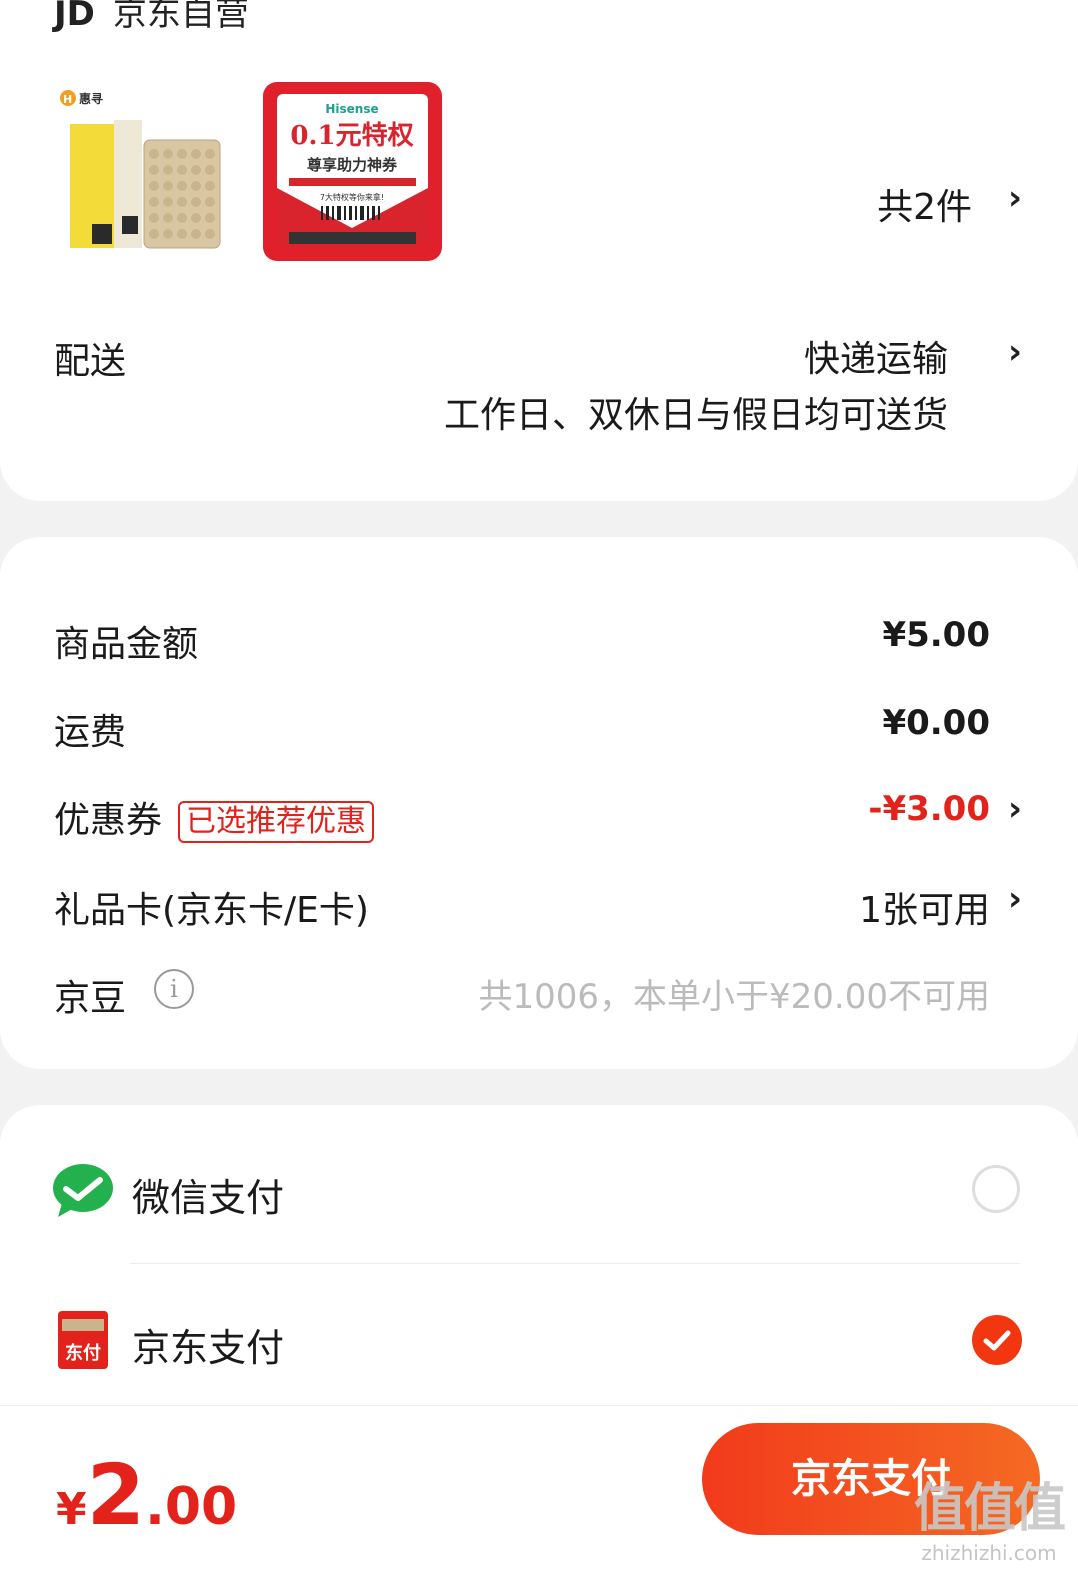 Image resolution: width=1078 pixels, height=1575 pixels. What do you see at coordinates (91, 98) in the screenshot?
I see `paper-brand: 惠寻` at bounding box center [91, 98].